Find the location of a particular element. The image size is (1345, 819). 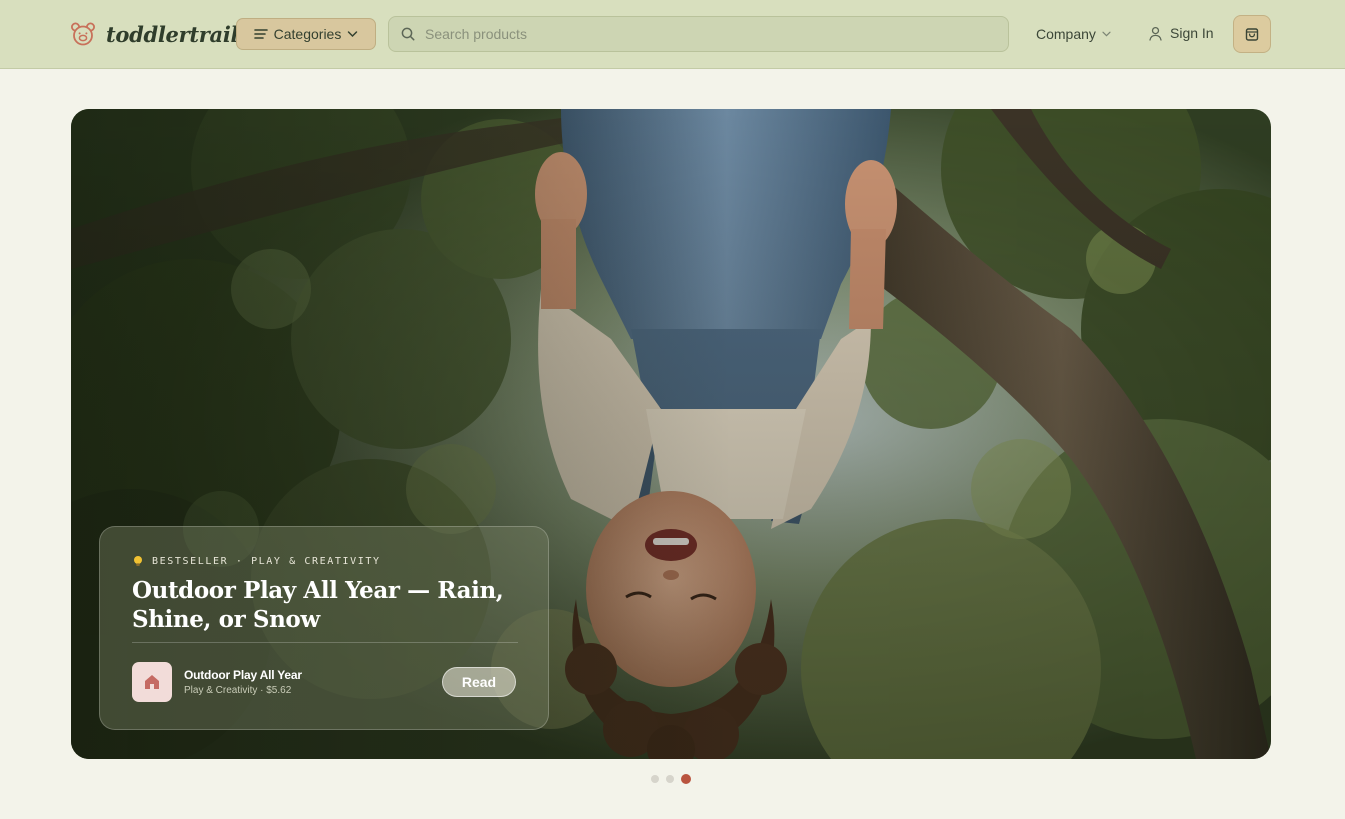

product-meta: Play & Creativity · $5.62 is located at coordinates (238, 690).